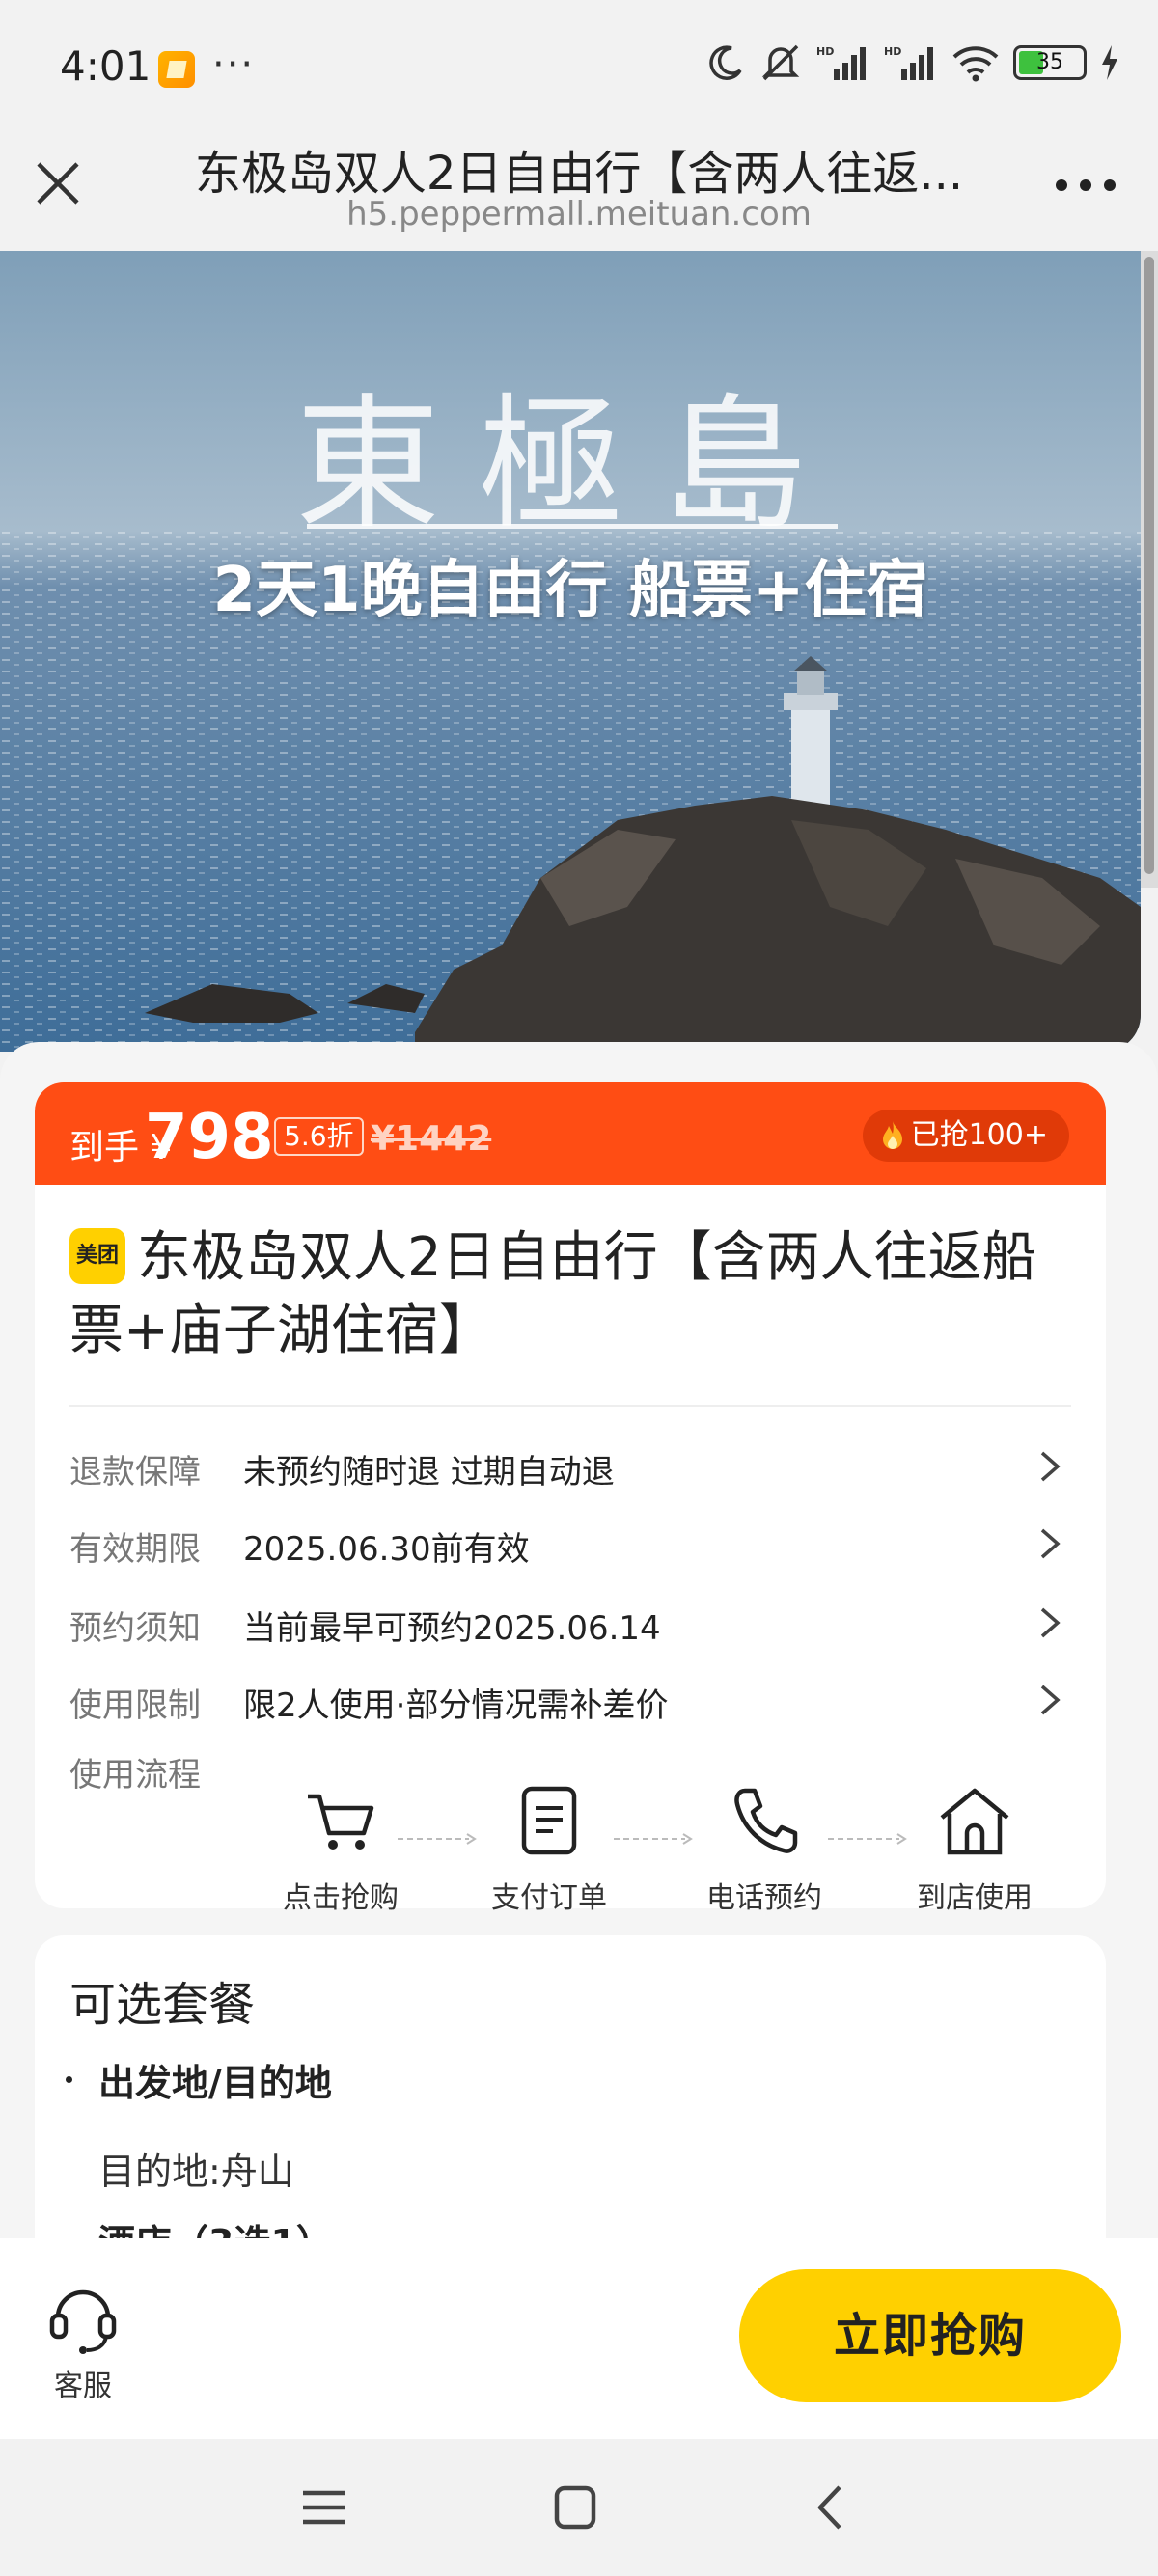 The width and height of the screenshot is (1158, 2576). I want to click on mute-icon, so click(780, 63).